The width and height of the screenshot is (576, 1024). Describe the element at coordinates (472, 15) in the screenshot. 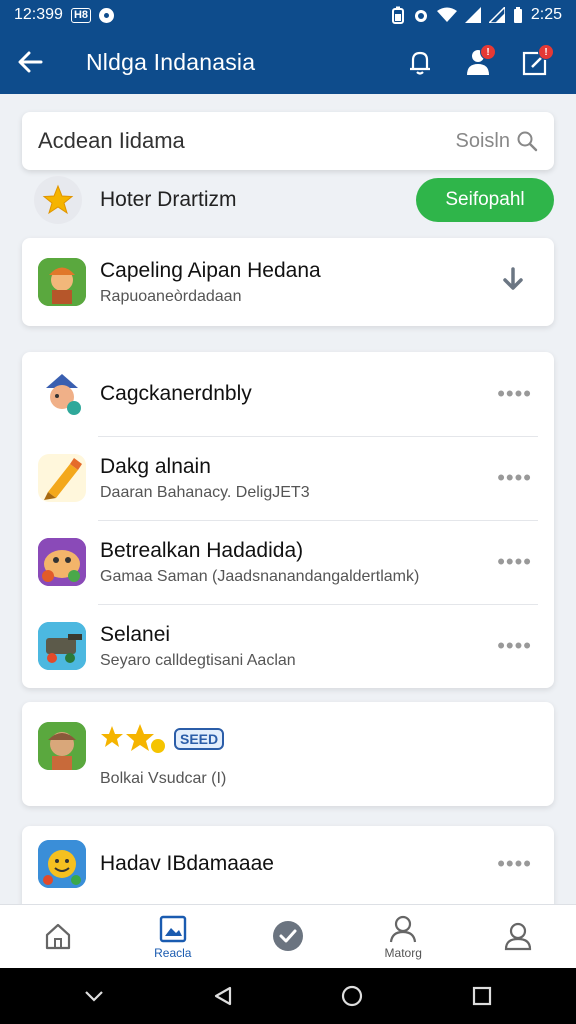

I see `signal-icon` at that location.